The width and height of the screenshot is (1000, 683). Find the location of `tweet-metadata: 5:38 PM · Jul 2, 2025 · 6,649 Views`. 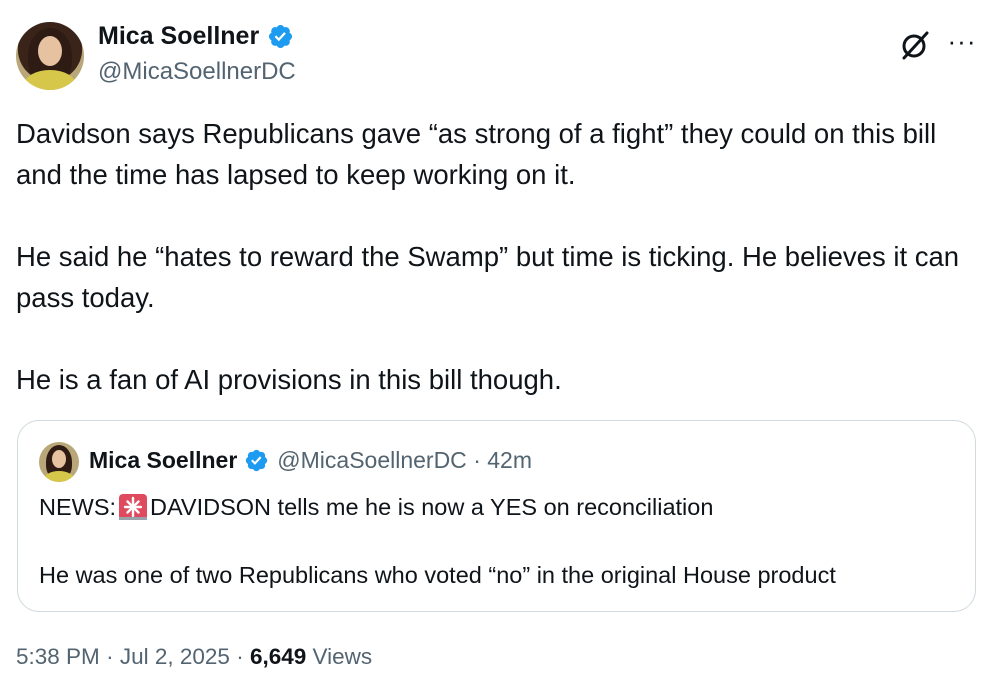

tweet-metadata: 5:38 PM · Jul 2, 2025 · 6,649 Views is located at coordinates (194, 657).